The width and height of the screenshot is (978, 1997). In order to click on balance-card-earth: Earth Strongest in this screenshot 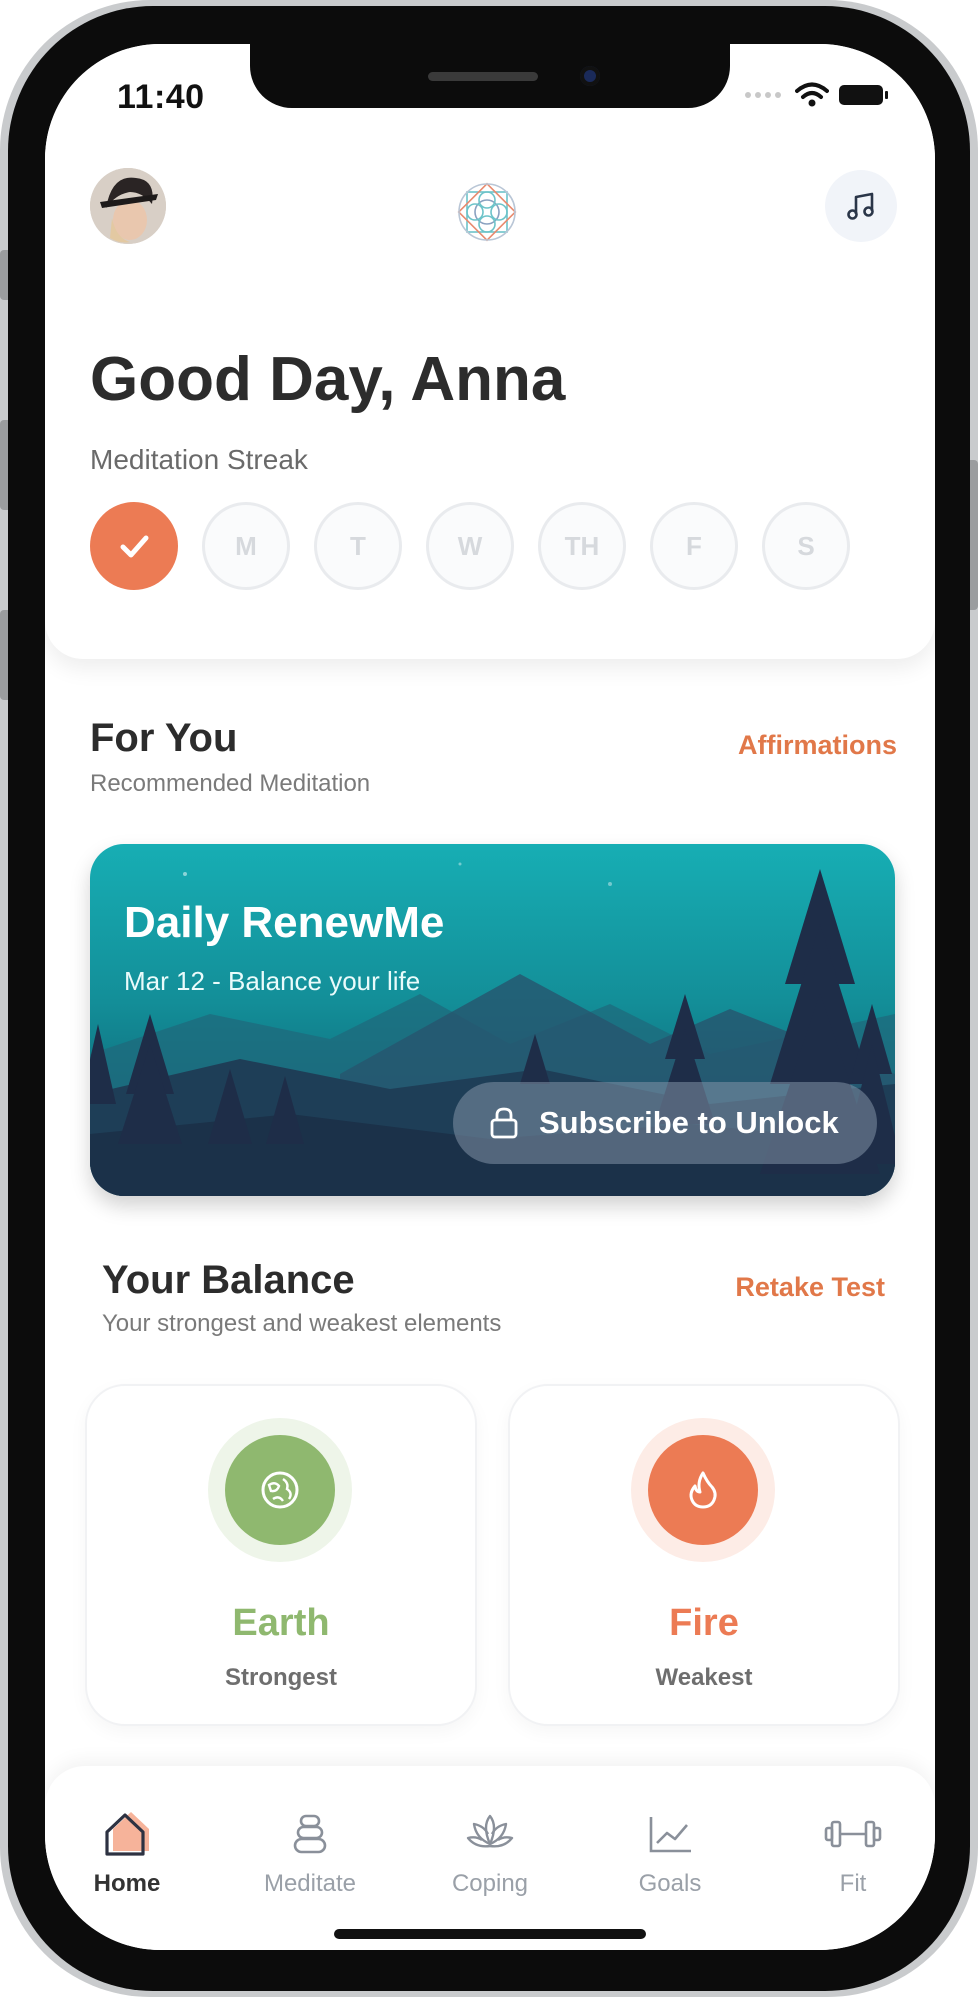, I will do `click(281, 1555)`.